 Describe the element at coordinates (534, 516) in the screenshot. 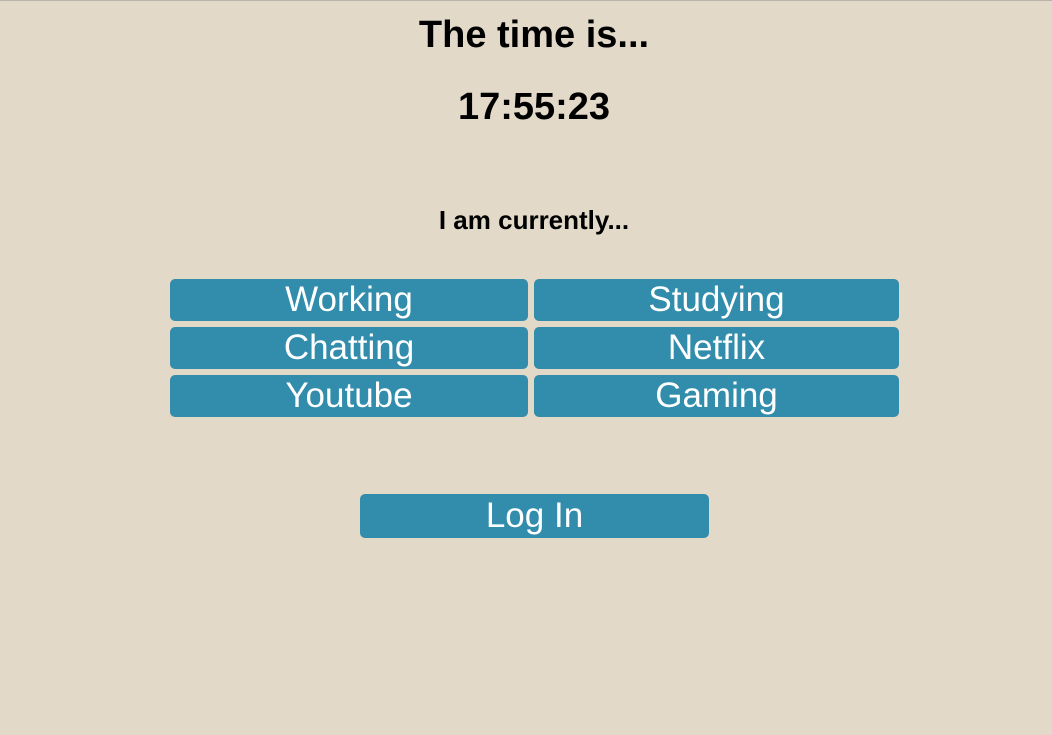

I see `login-button: Log In` at that location.